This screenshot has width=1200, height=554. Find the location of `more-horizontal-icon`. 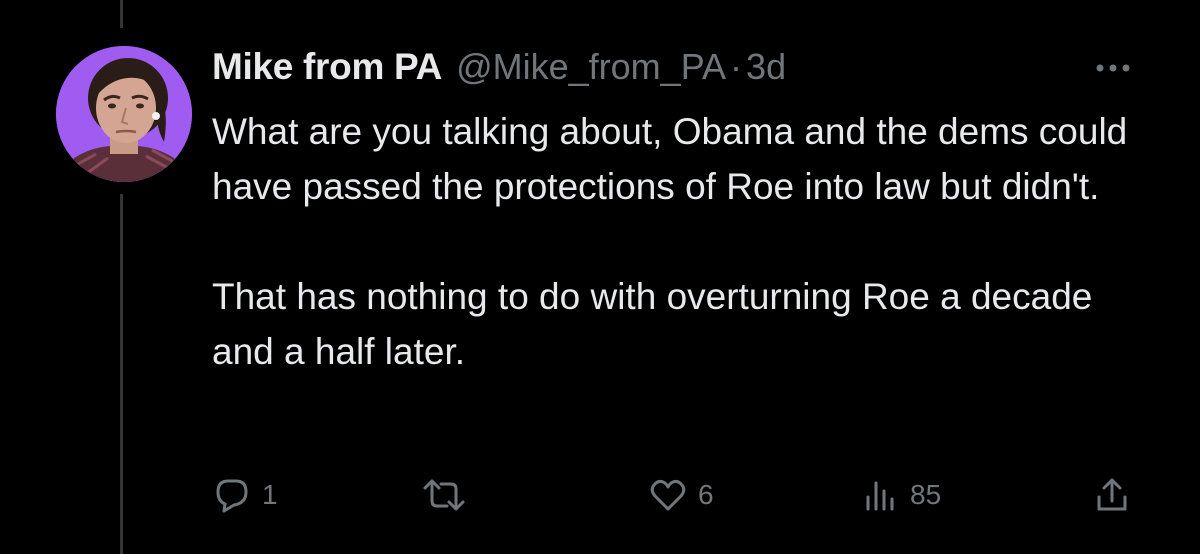

more-horizontal-icon is located at coordinates (1113, 68).